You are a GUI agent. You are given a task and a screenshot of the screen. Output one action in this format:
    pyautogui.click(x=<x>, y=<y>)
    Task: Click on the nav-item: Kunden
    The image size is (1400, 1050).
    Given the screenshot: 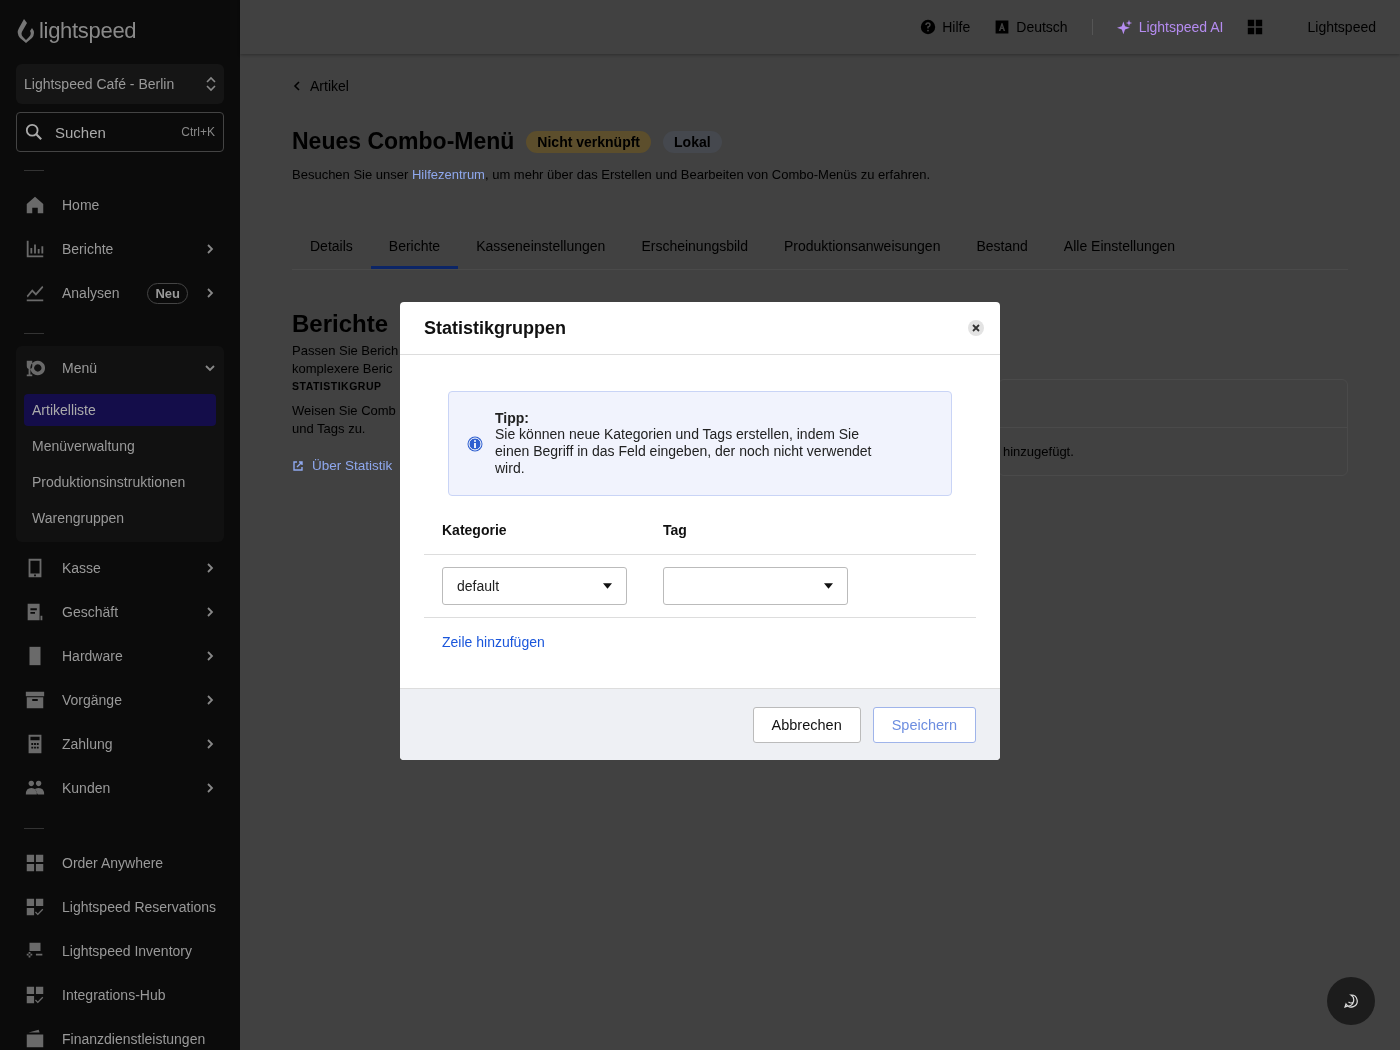 What is the action you would take?
    pyautogui.click(x=120, y=788)
    